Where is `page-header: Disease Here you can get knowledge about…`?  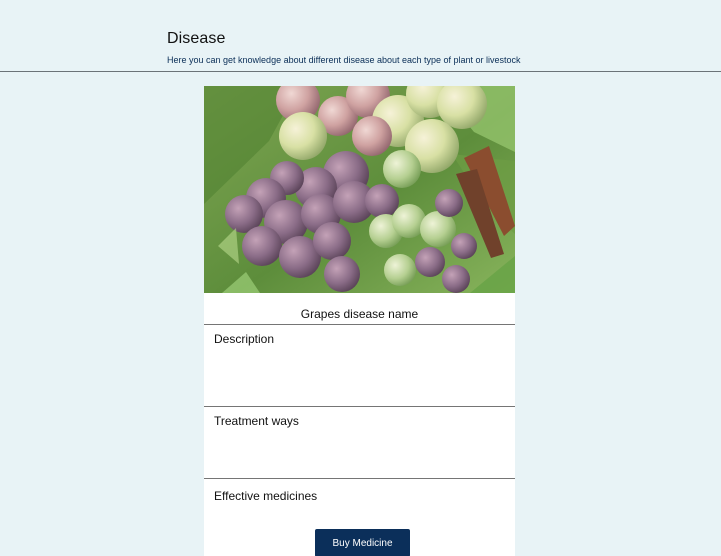 page-header: Disease Here you can get knowledge about… is located at coordinates (360, 36).